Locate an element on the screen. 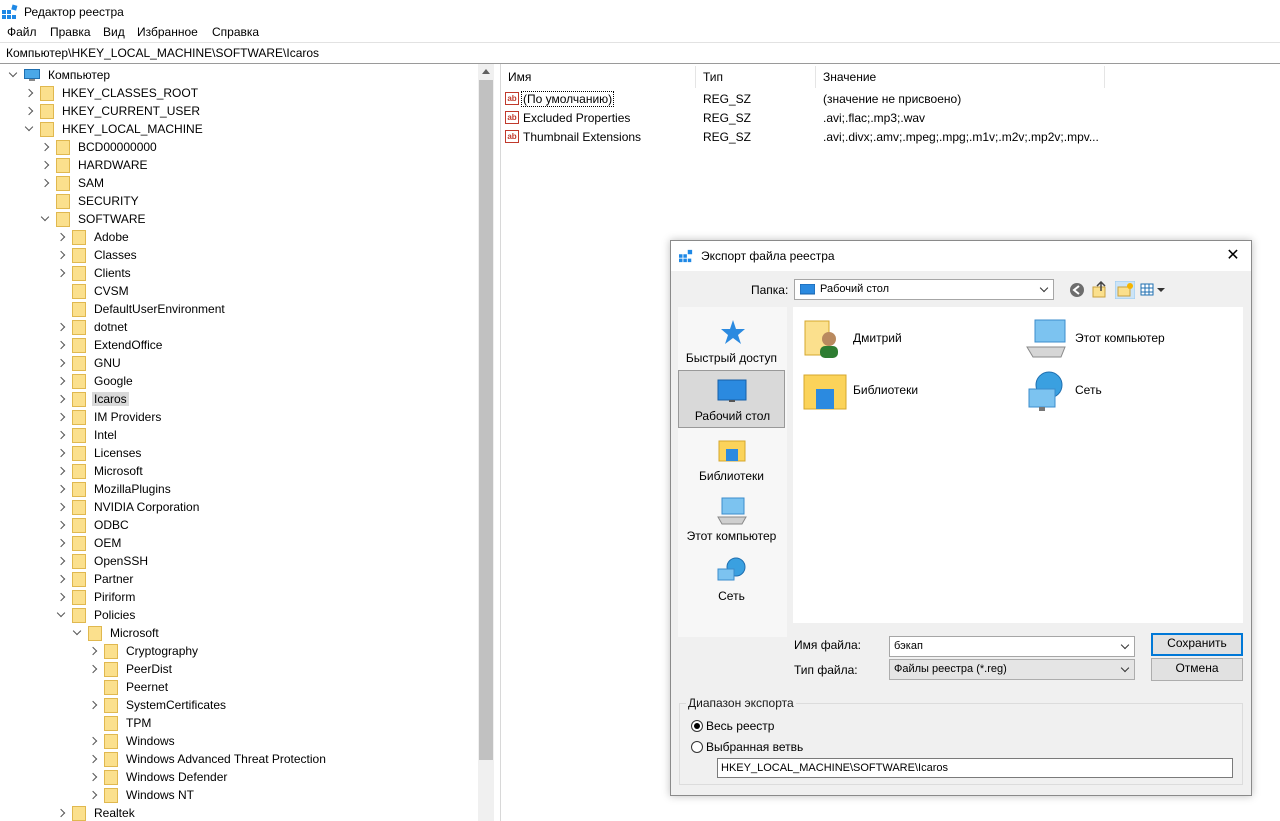  cancel-button: Отмена is located at coordinates (1197, 669).